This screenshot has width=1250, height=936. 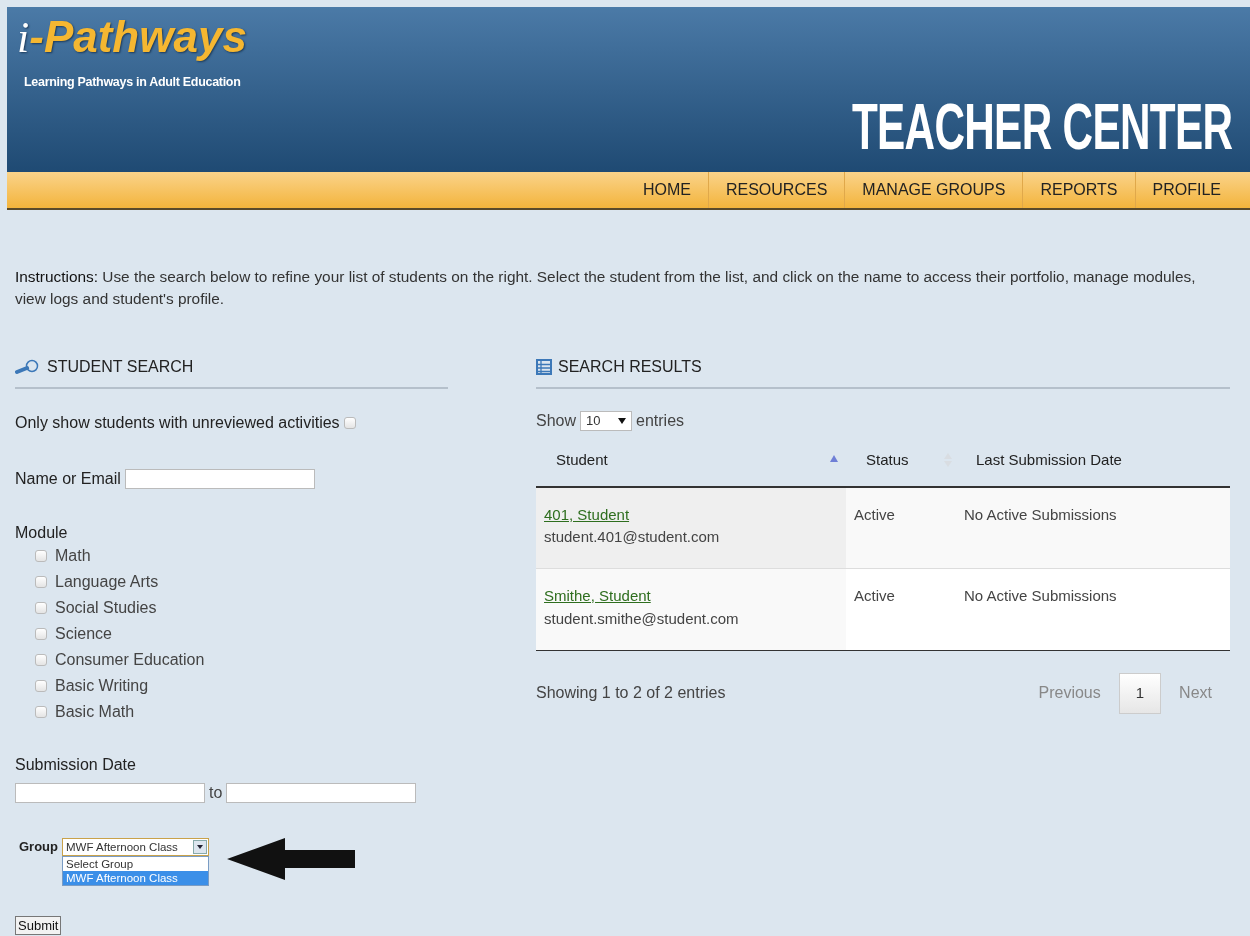 I want to click on page-size-select: 10, so click(x=606, y=421).